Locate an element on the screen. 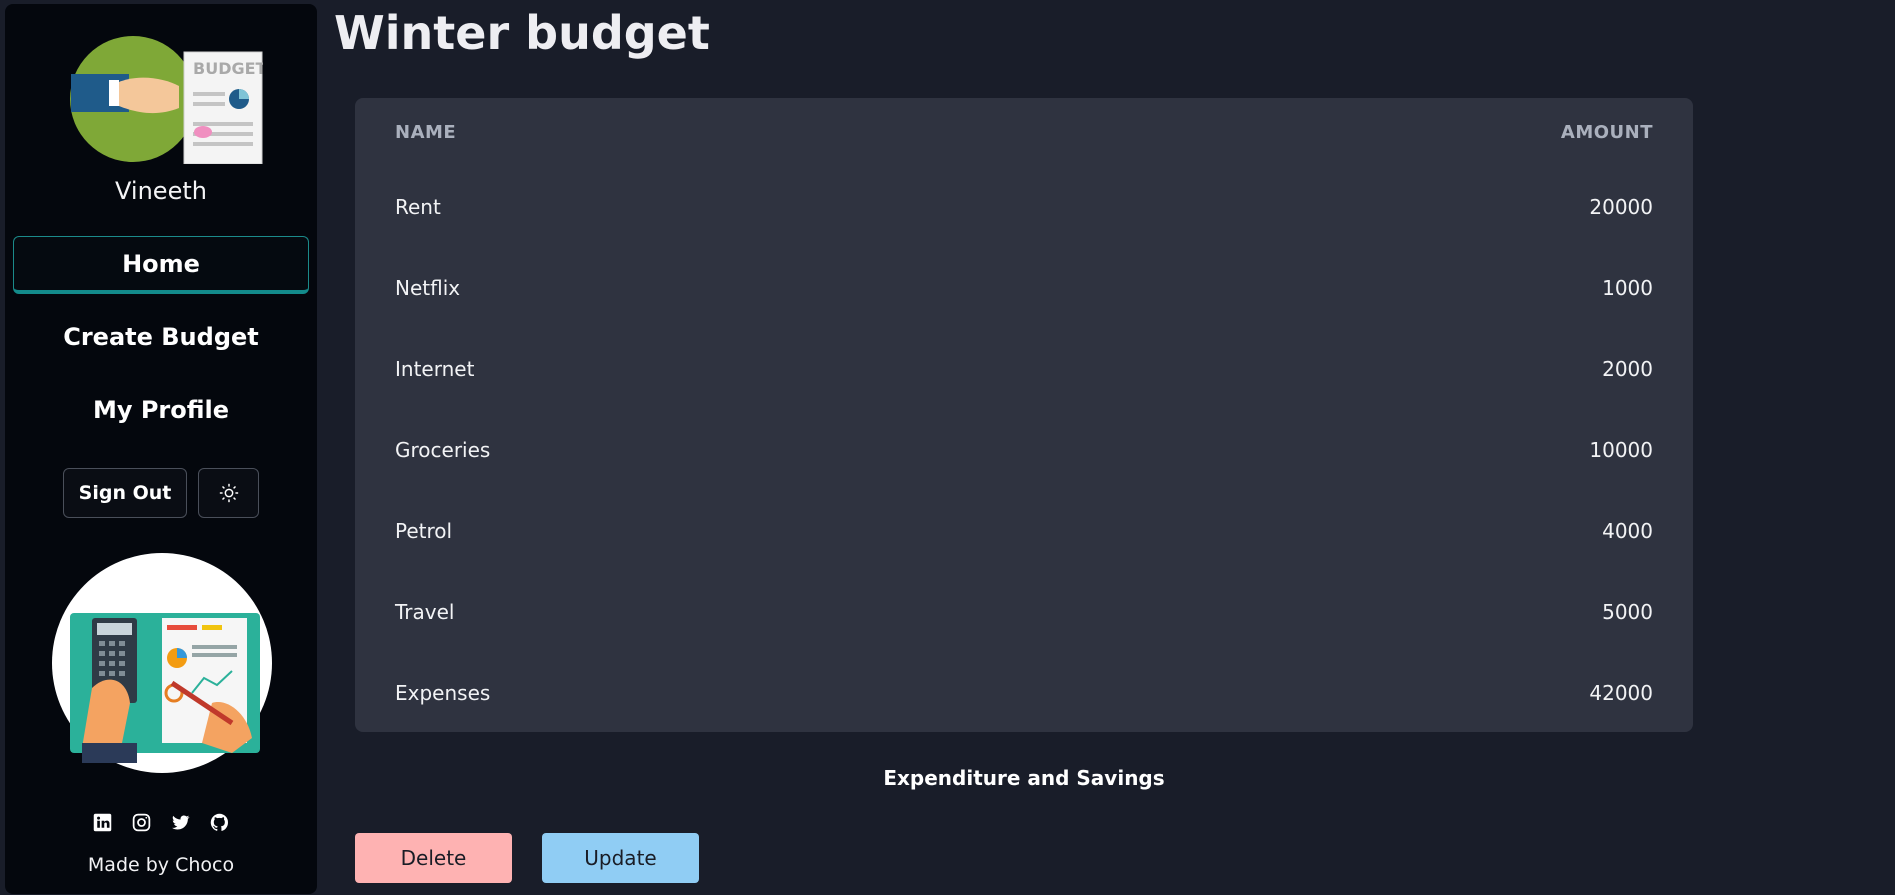  svg-text: BUDGET is located at coordinates (228, 68).